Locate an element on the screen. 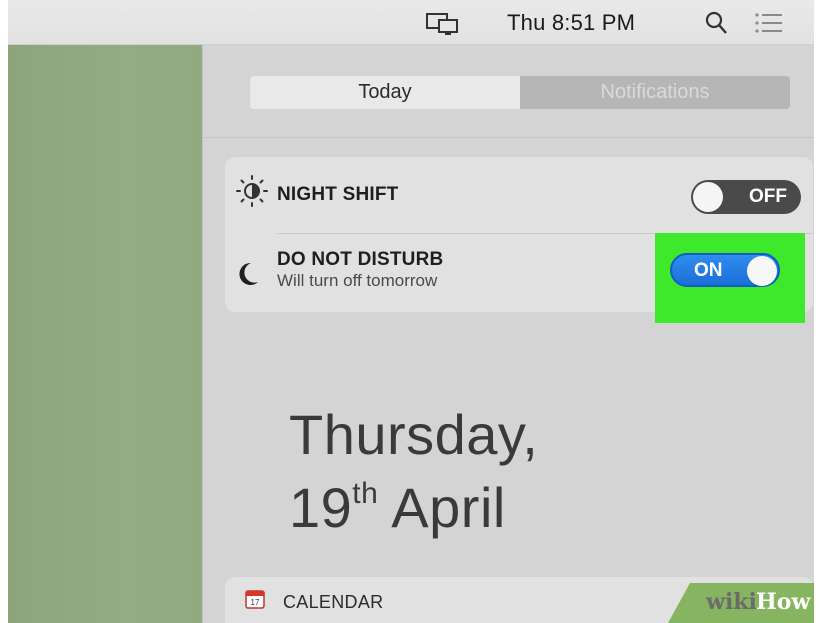 This screenshot has height=623, width=822. wikihow-watermark: wiki How is located at coordinates (741, 603).